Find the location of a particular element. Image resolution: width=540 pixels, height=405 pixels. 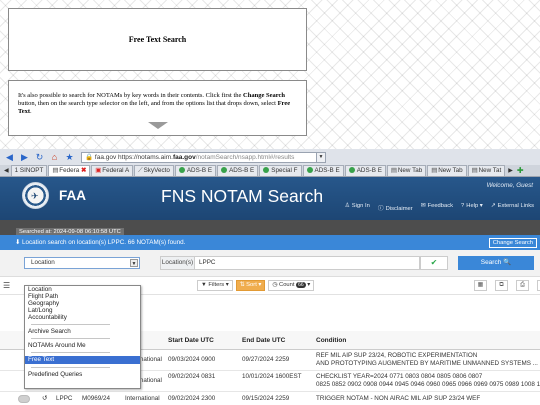

option-flight-path: Flight Path is located at coordinates (82, 296).